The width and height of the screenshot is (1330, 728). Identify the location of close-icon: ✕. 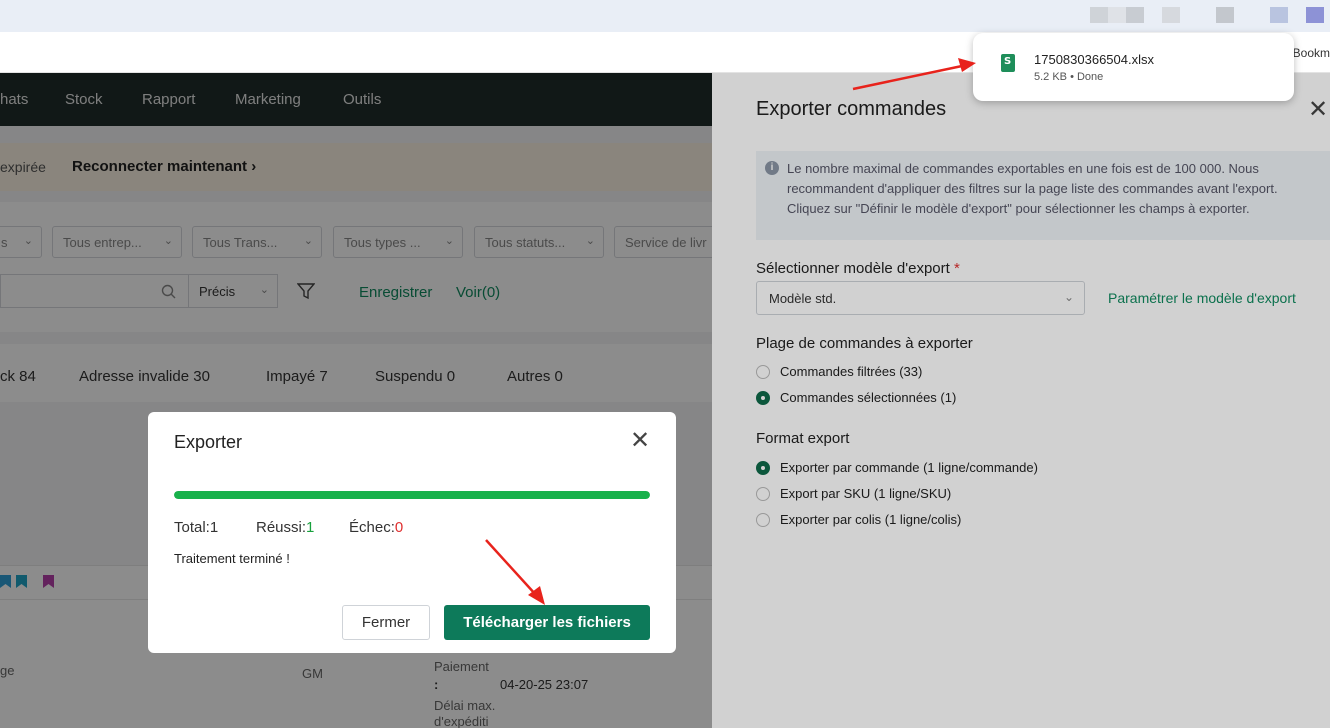
(640, 440).